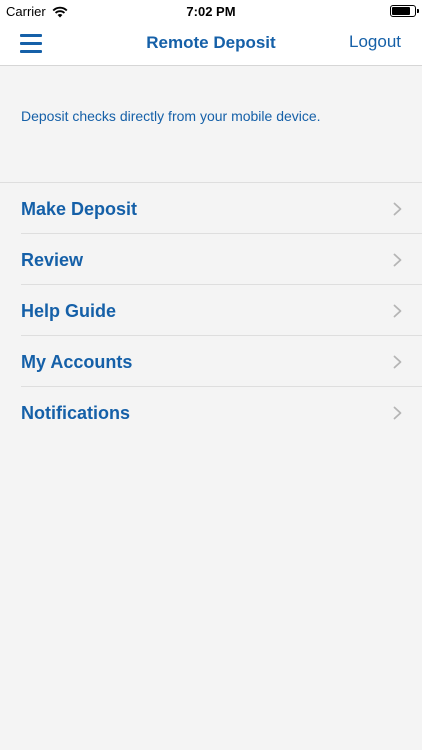 This screenshot has height=750, width=422. I want to click on hamburger-menu-icon, so click(32, 44).